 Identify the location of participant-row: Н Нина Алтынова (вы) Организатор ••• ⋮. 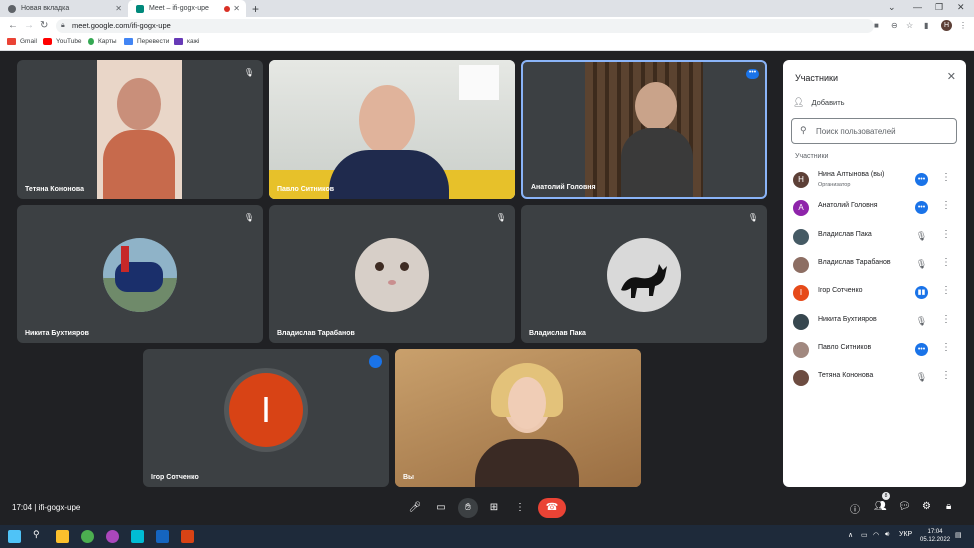
(874, 180).